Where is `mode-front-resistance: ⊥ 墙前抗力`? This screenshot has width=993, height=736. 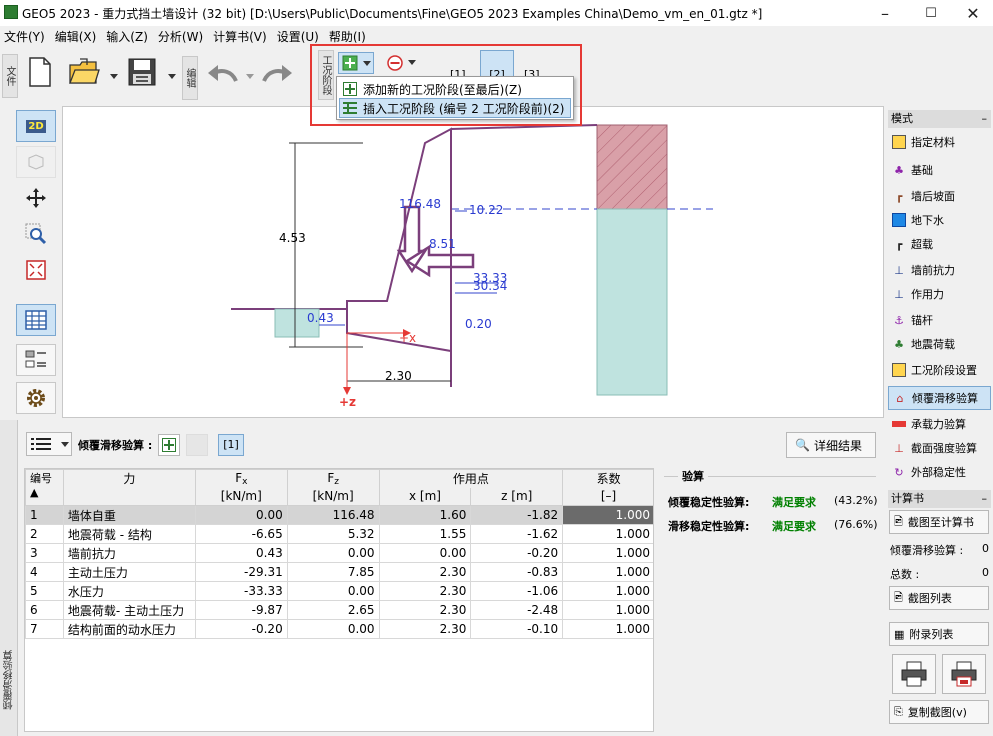 mode-front-resistance: ⊥ 墙前抗力 is located at coordinates (939, 270).